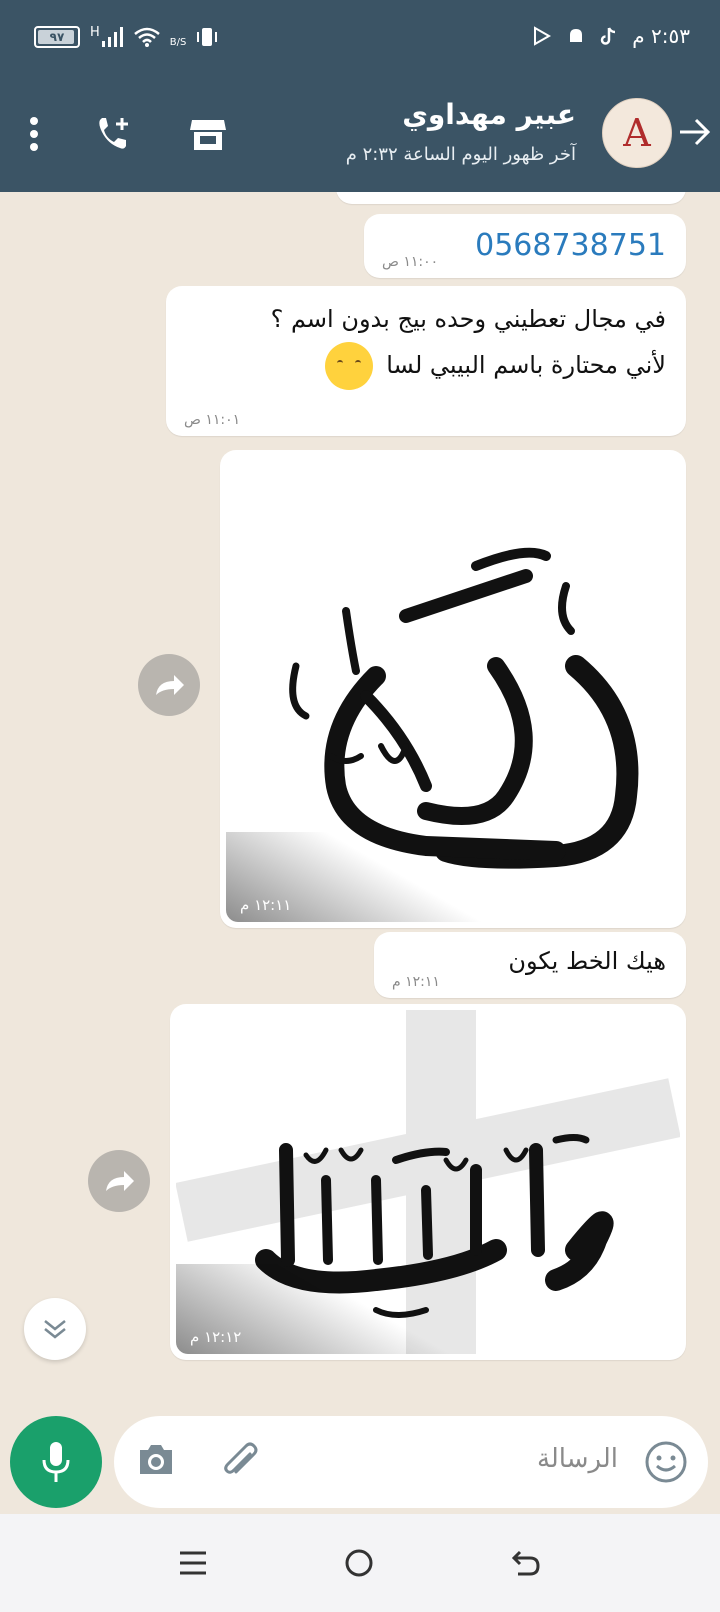  Describe the element at coordinates (112, 37) in the screenshot. I see `signal-icon` at that location.